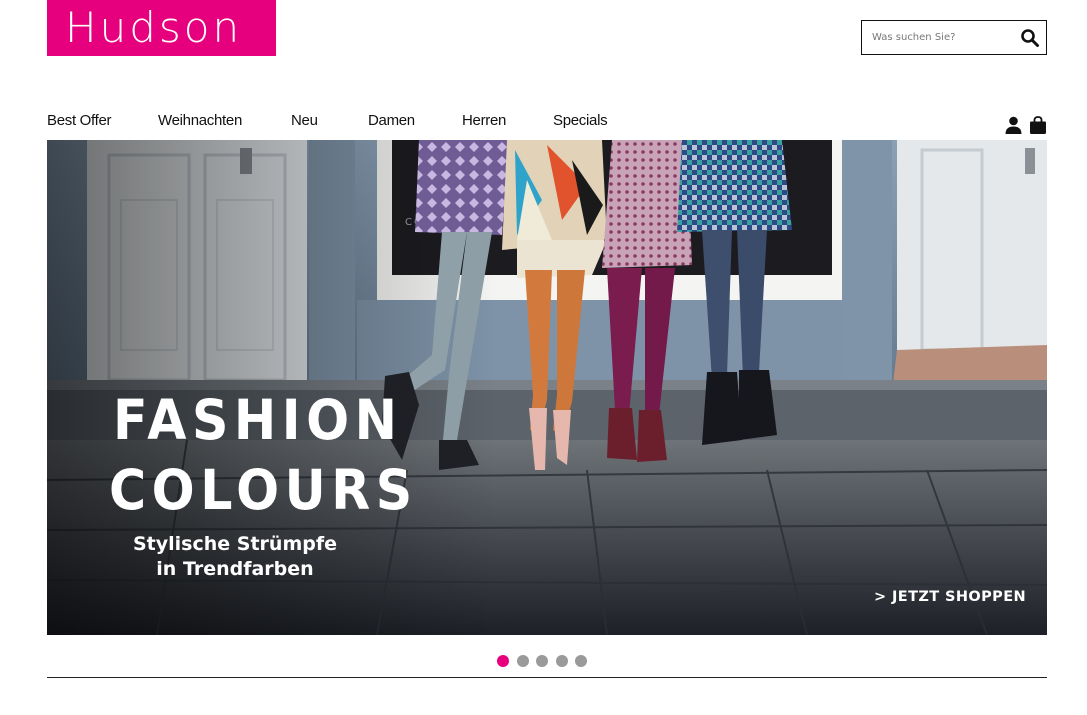 The width and height of the screenshot is (1087, 715). What do you see at coordinates (161, 28) in the screenshot?
I see `brand-logo: Hudson` at bounding box center [161, 28].